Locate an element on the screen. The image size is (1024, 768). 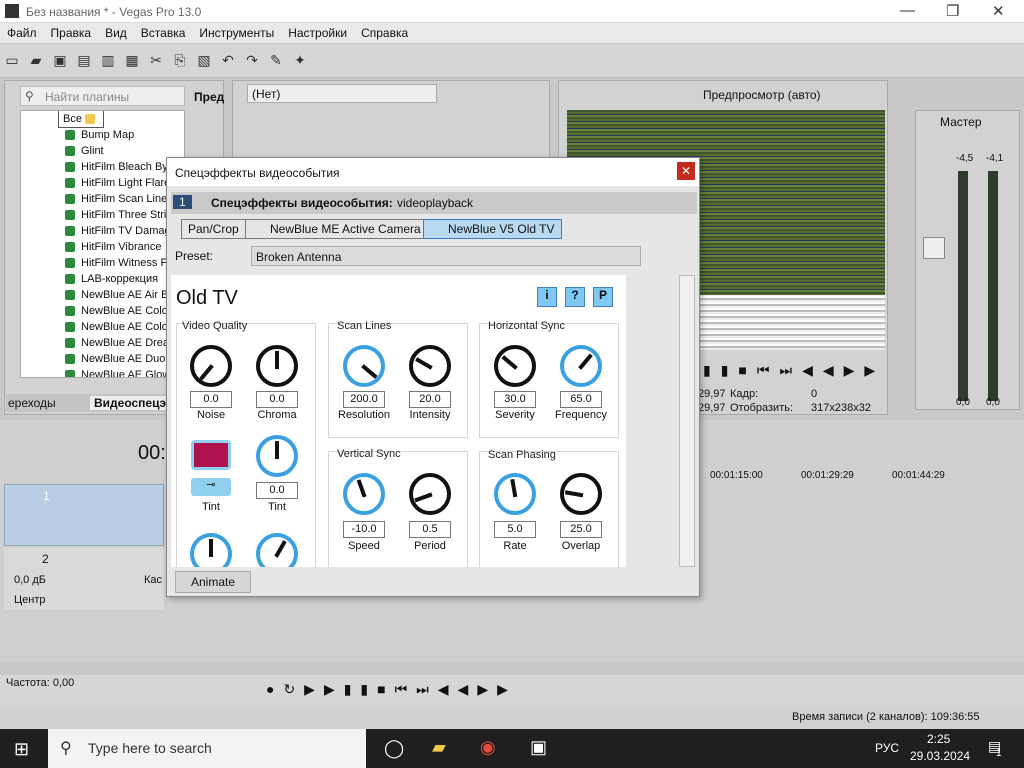
chrome-icon: ◉ is located at coordinates (488, 747).